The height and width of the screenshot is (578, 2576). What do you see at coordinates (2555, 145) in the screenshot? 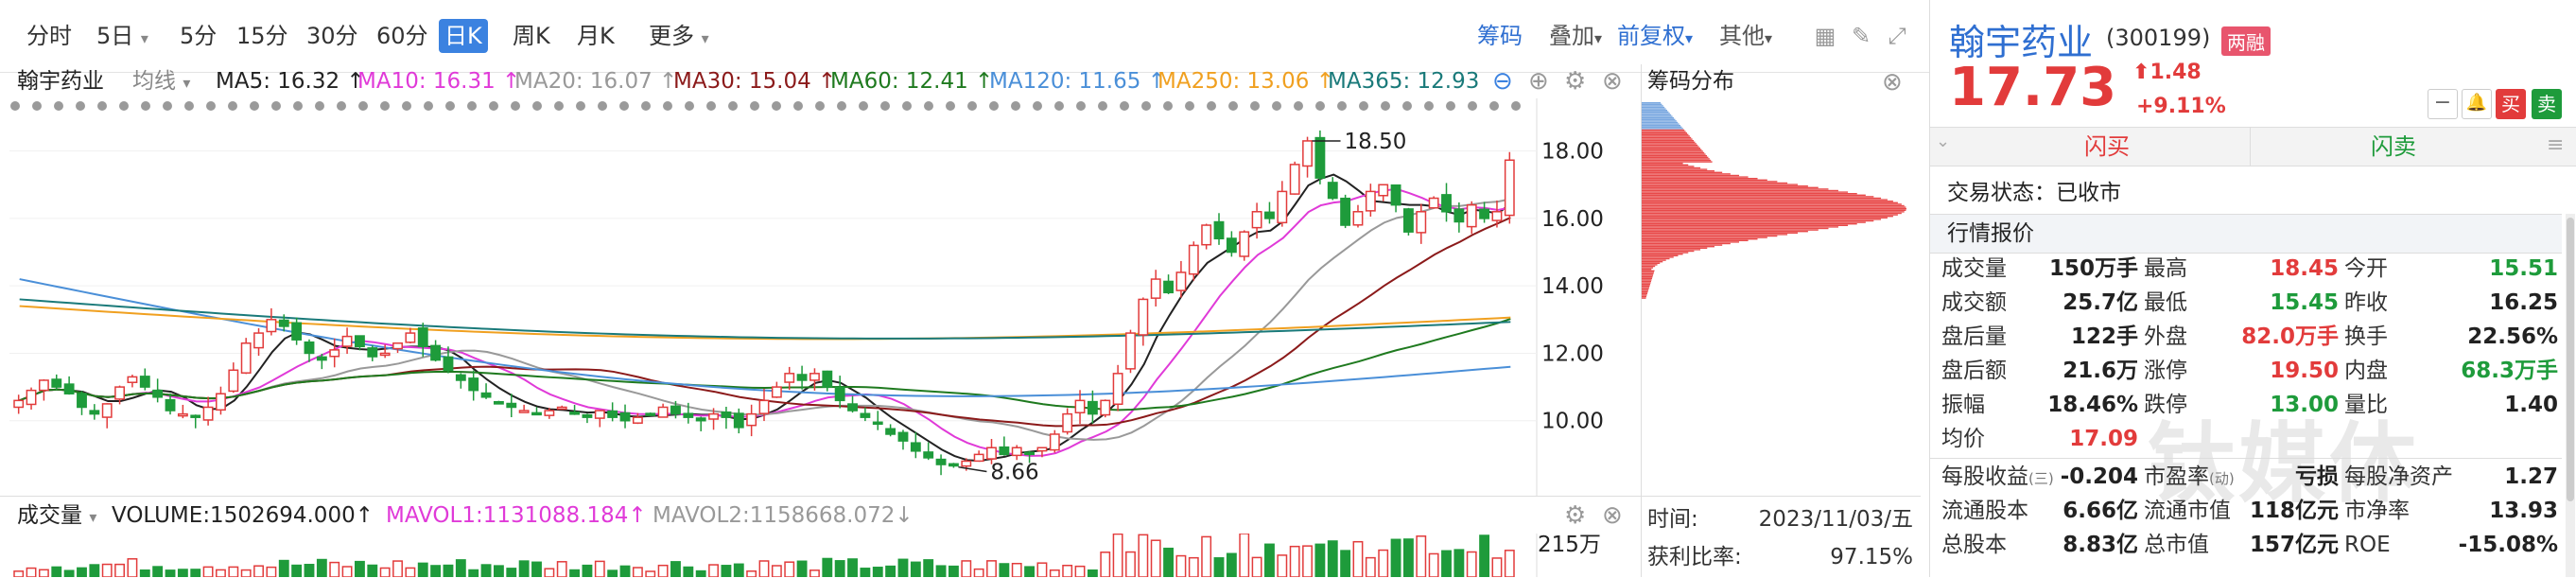
I see `menu-icon: ≡` at bounding box center [2555, 145].